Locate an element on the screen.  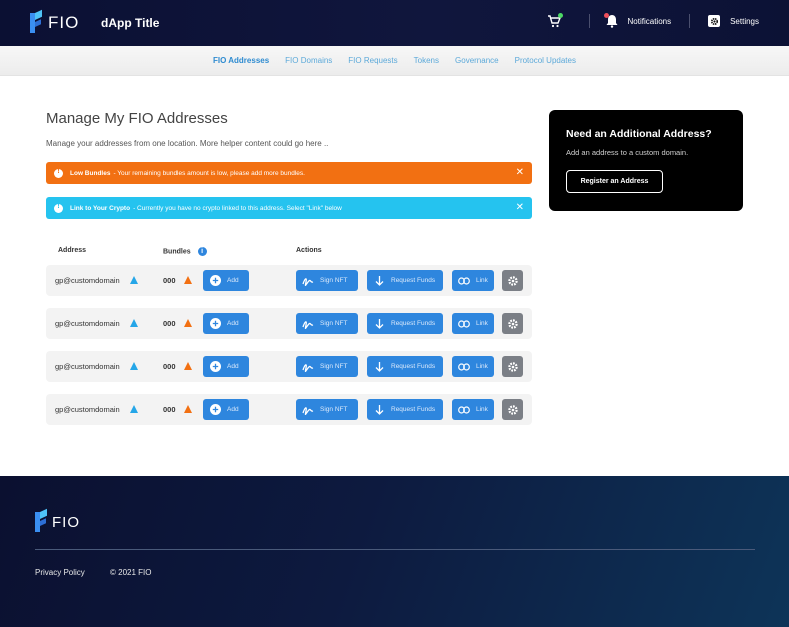
settings-link: Settings is located at coordinates (744, 21).